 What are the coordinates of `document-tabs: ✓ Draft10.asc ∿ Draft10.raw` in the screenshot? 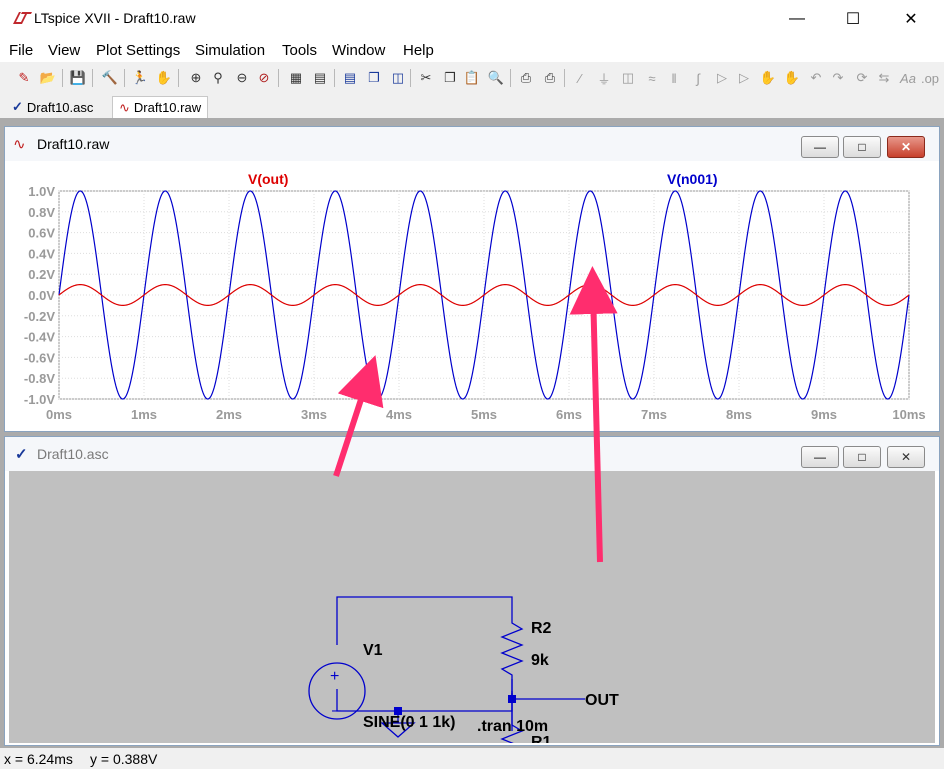 It's located at (472, 106).